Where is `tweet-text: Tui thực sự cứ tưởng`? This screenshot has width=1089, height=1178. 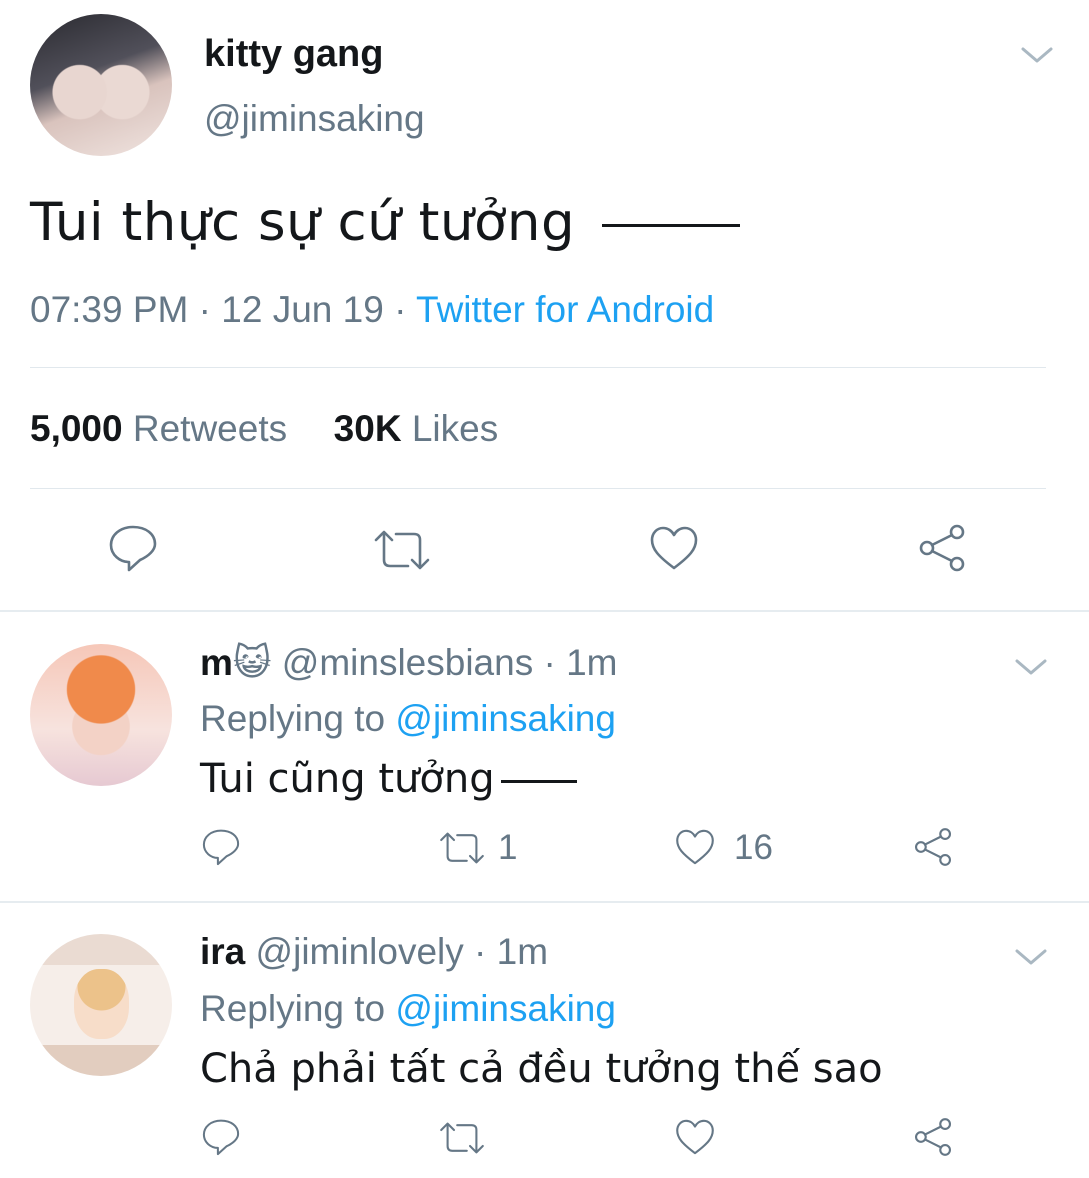
tweet-text: Tui thực sự cứ tưởng is located at coordinates (385, 222).